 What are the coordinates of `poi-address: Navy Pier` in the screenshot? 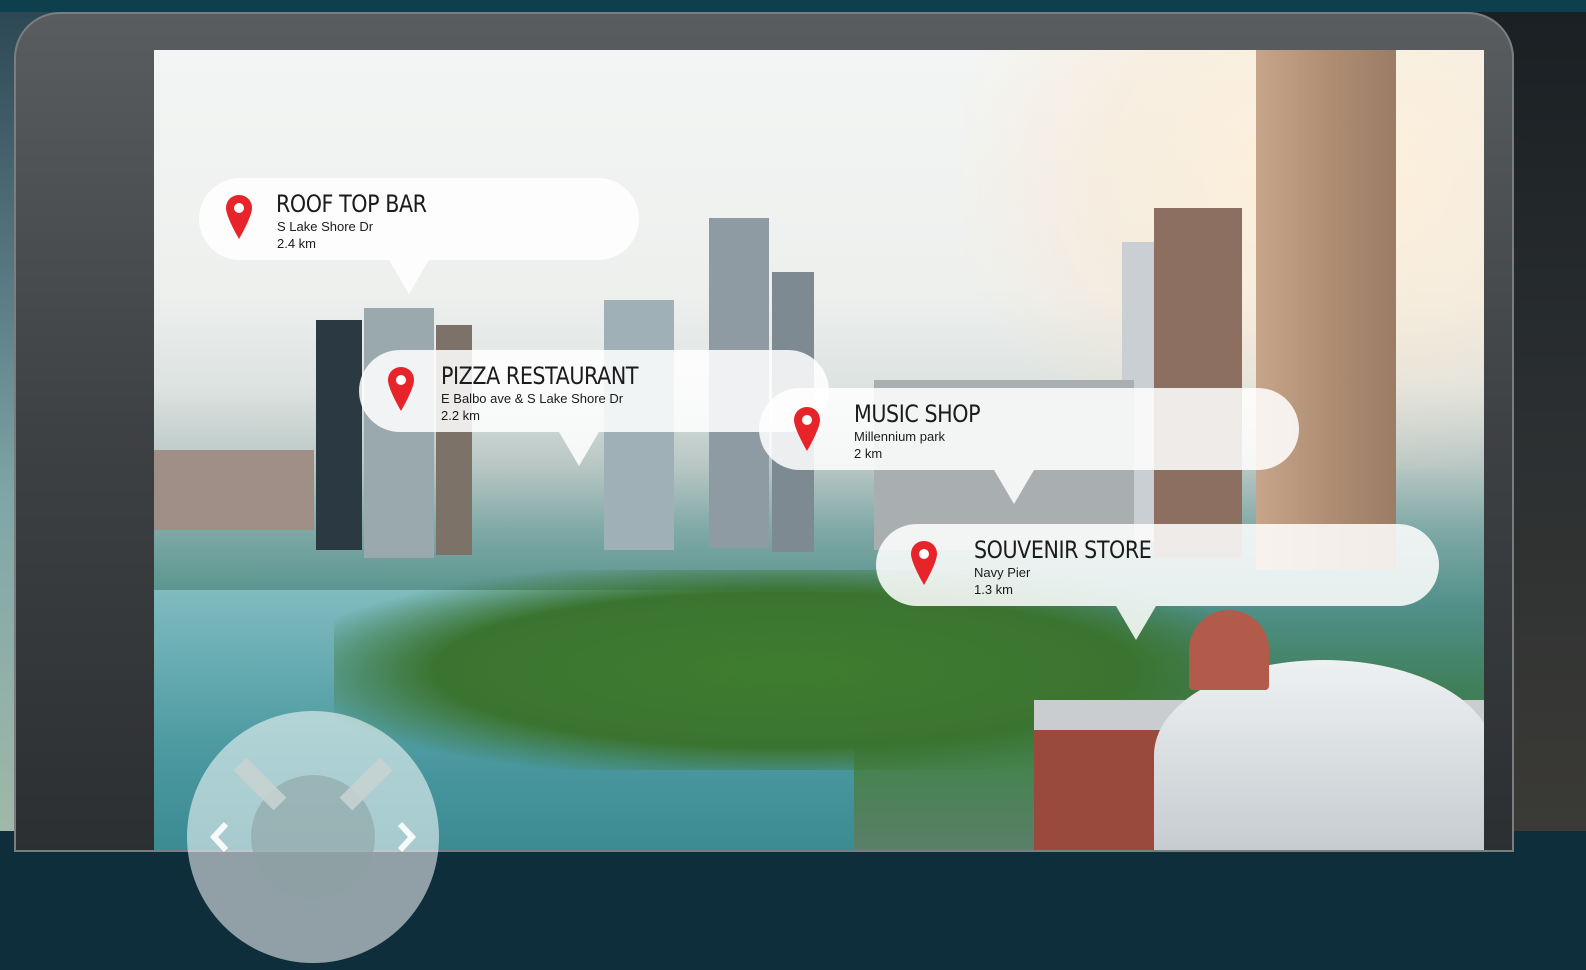 It's located at (1002, 572).